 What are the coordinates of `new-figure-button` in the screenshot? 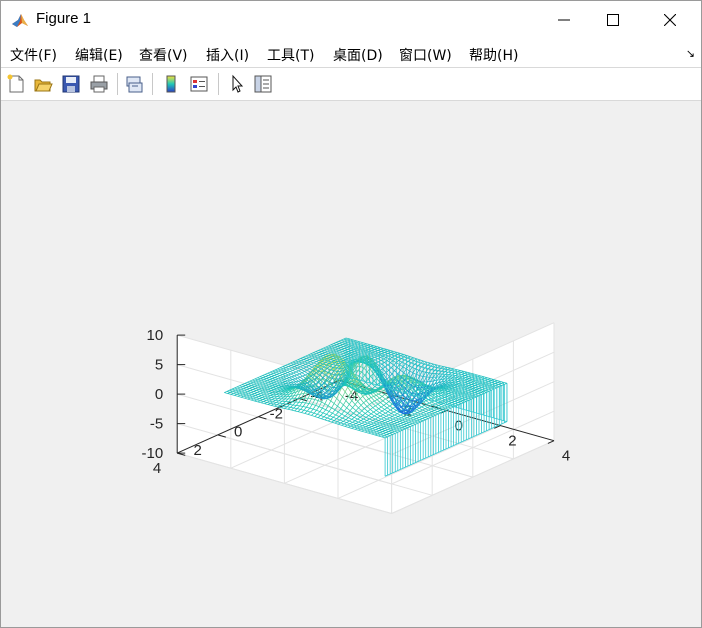 It's located at (16, 84).